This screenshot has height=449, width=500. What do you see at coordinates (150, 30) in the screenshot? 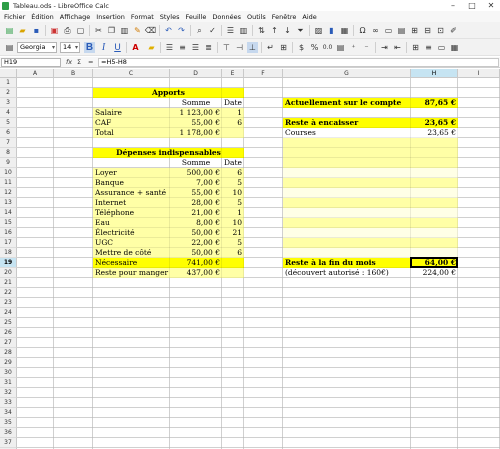
I see `clear-formatting-icon: ⌫` at bounding box center [150, 30].